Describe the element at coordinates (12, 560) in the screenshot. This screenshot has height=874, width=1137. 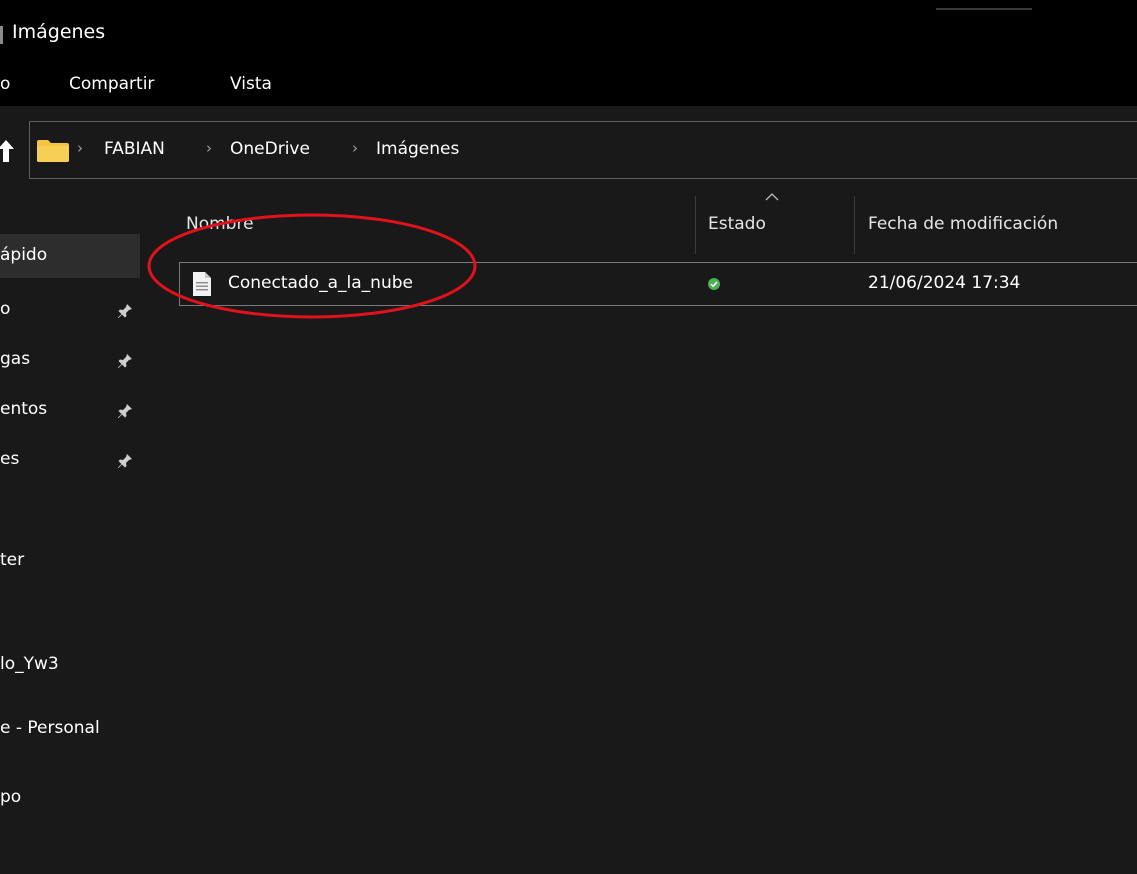
I see `sidebar-item-label: ter` at that location.